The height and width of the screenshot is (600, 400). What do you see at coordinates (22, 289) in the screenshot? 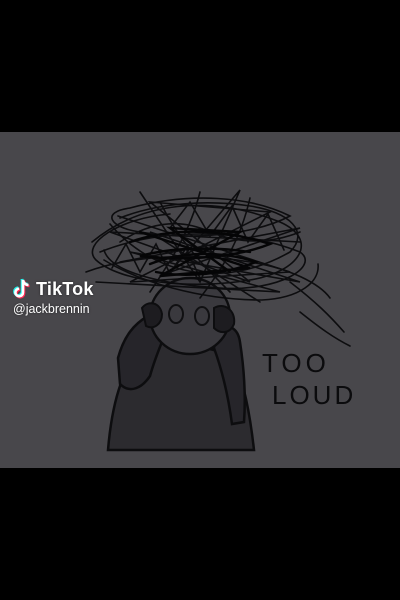
I see `tiktok-note-icon` at bounding box center [22, 289].